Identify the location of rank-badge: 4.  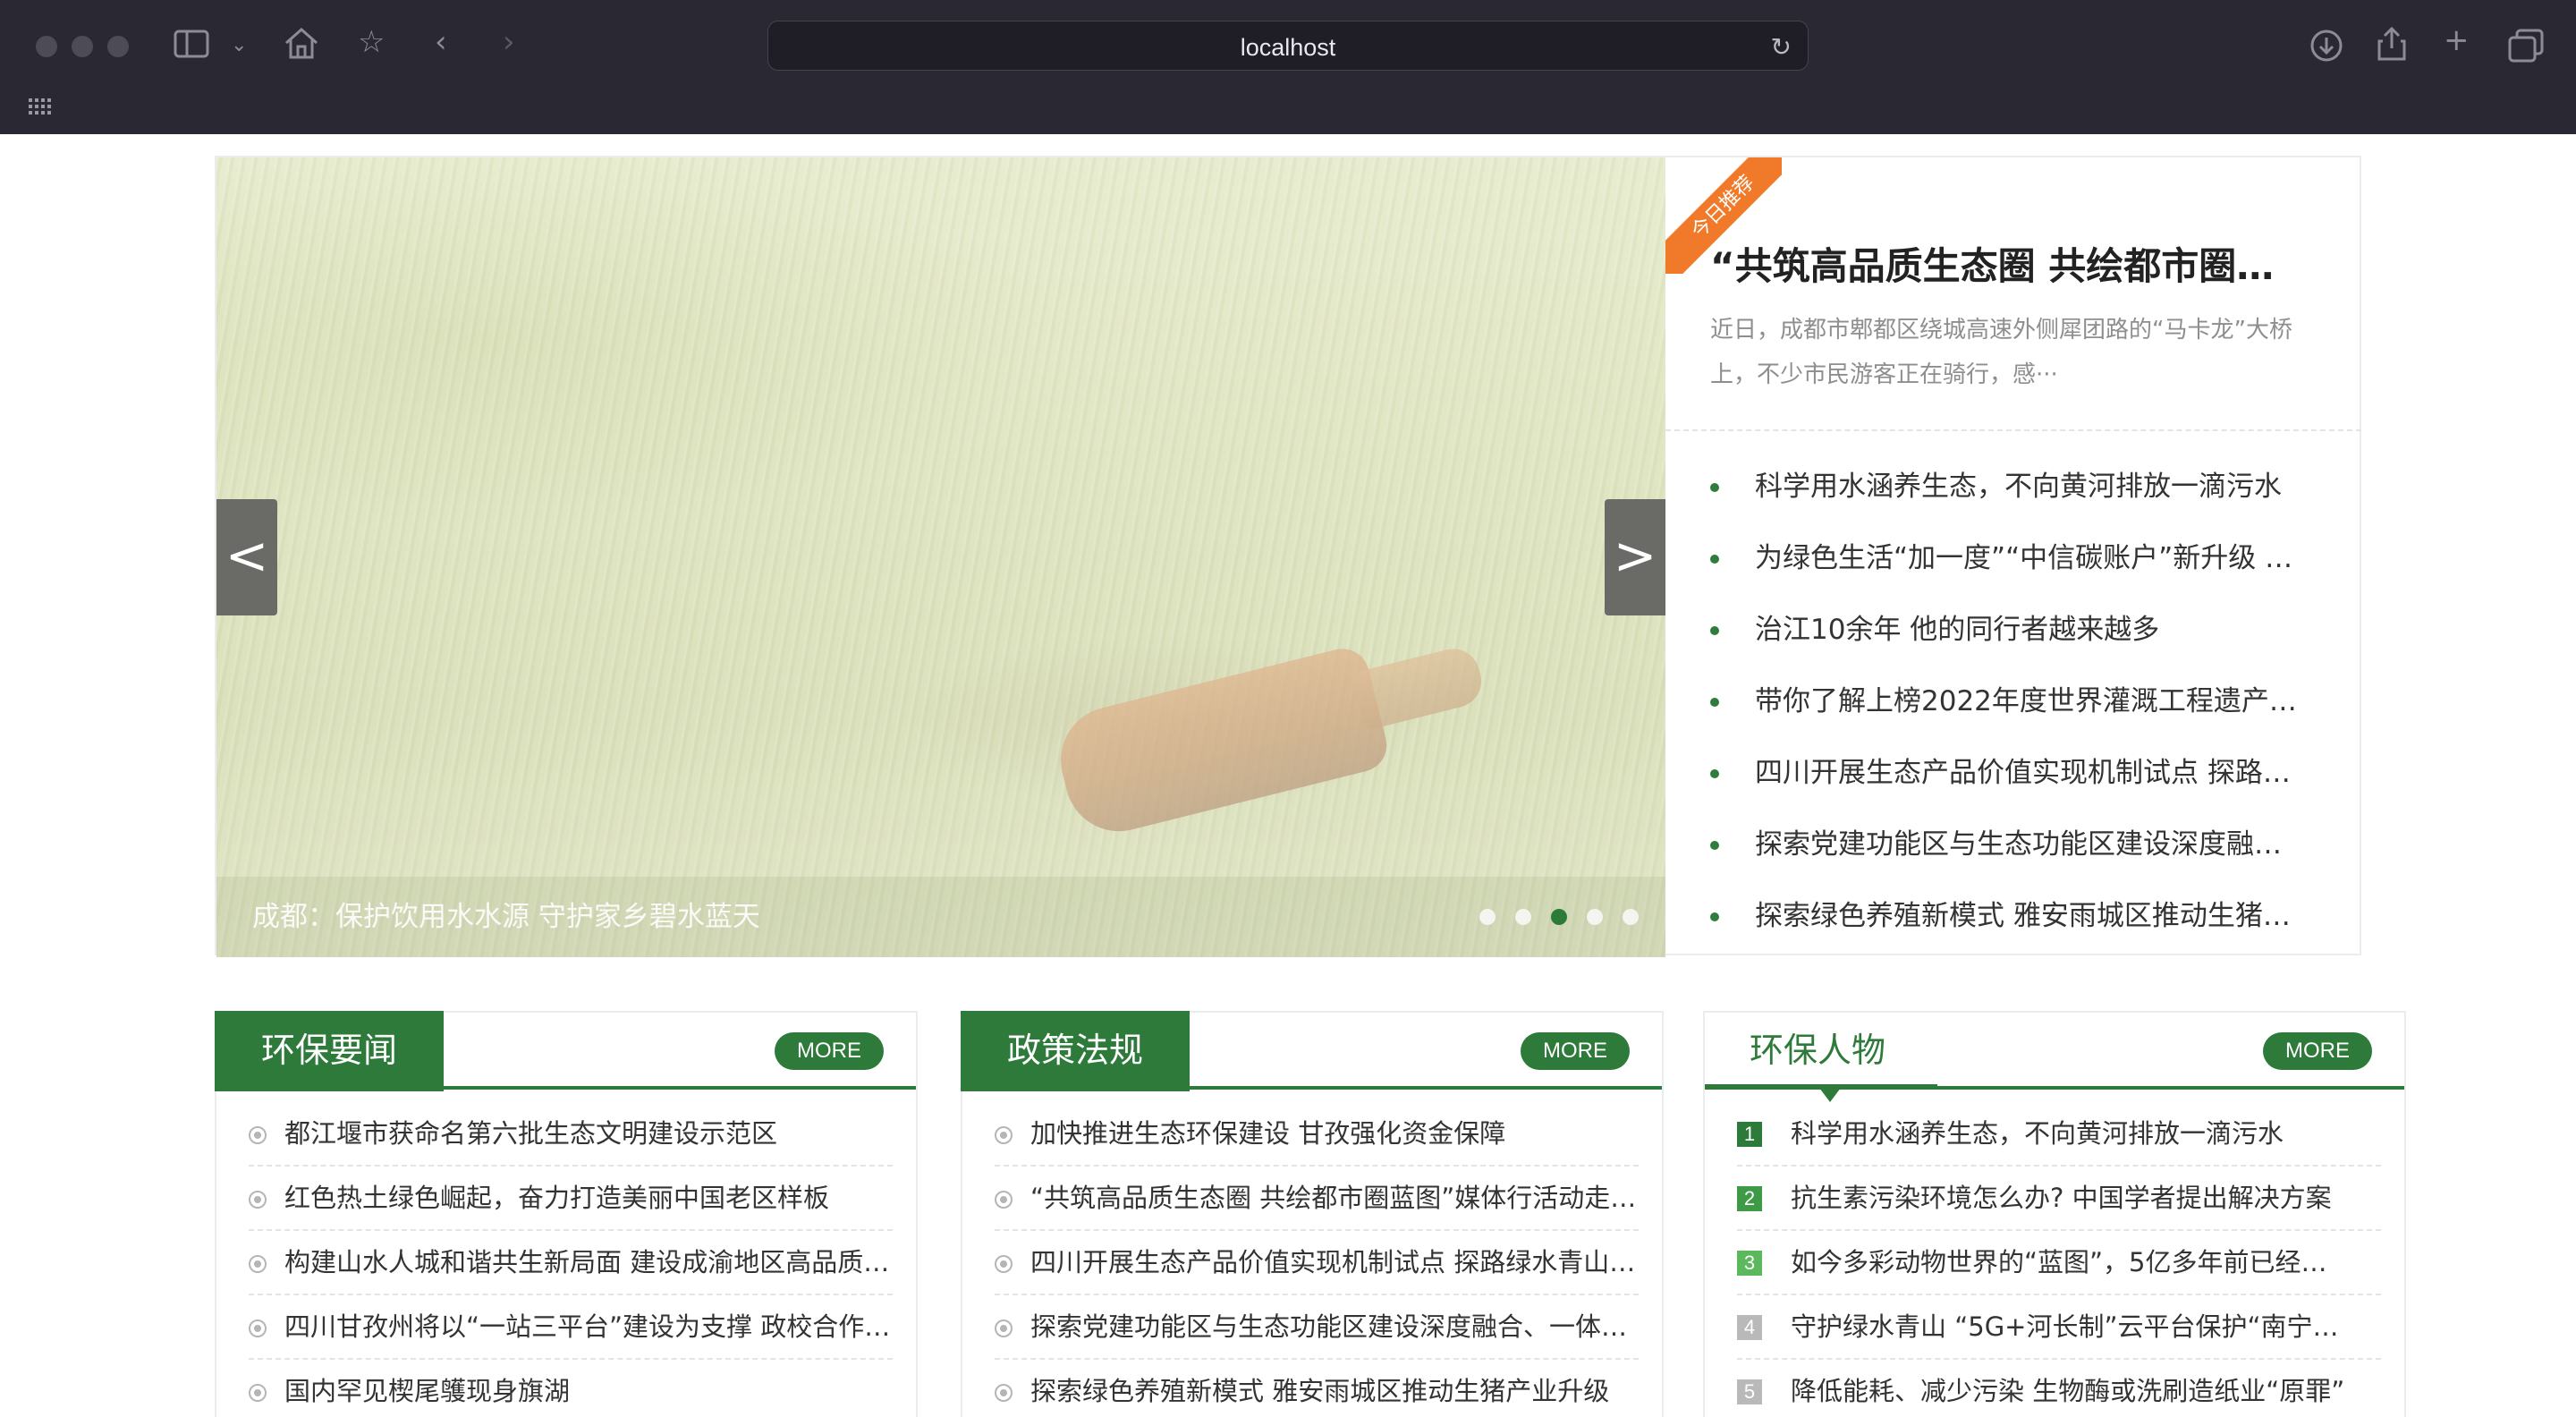
(1749, 1327).